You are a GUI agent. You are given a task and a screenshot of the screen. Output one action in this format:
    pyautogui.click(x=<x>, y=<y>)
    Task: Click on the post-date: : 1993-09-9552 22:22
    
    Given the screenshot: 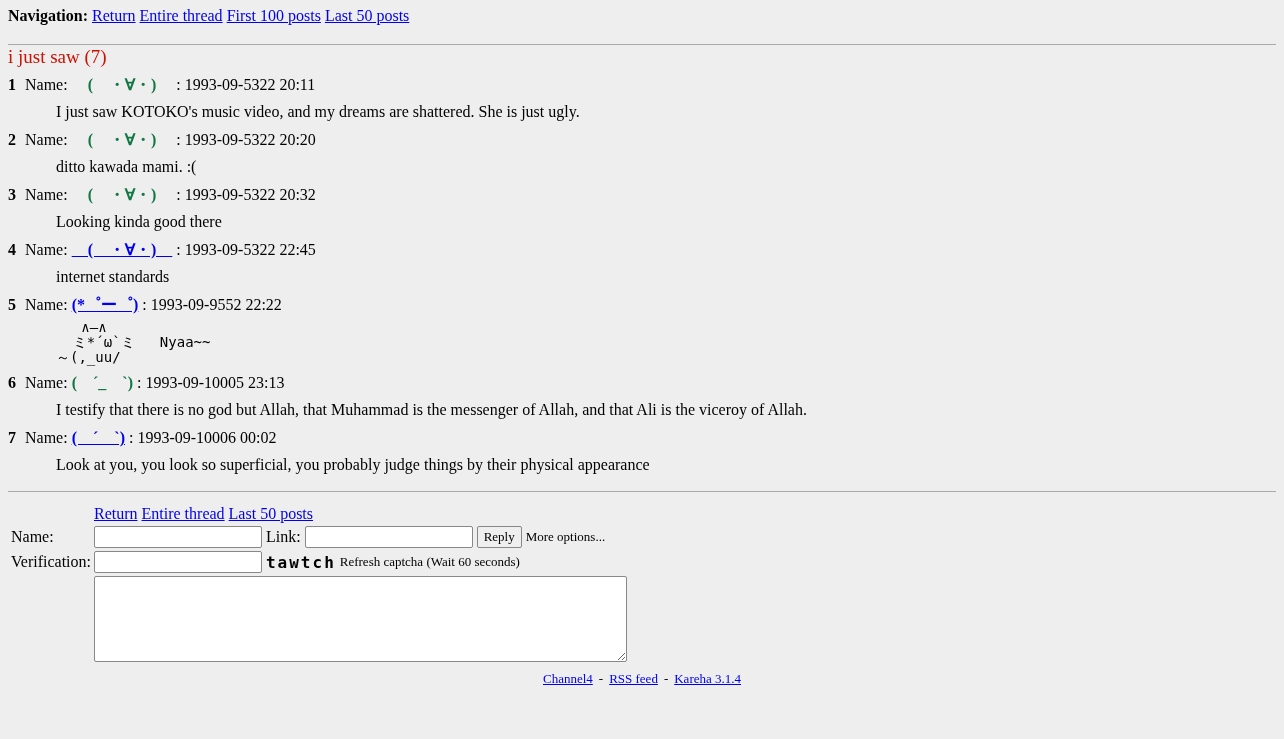 What is the action you would take?
    pyautogui.click(x=212, y=305)
    